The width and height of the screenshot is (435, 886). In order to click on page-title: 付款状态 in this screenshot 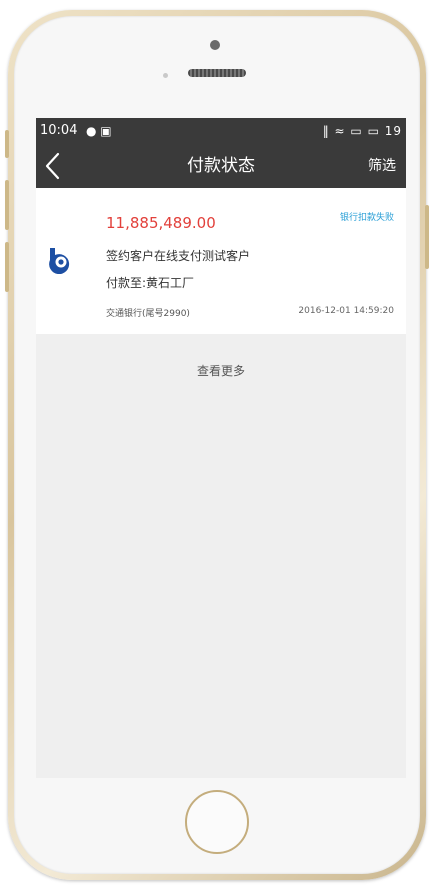, I will do `click(221, 166)`.